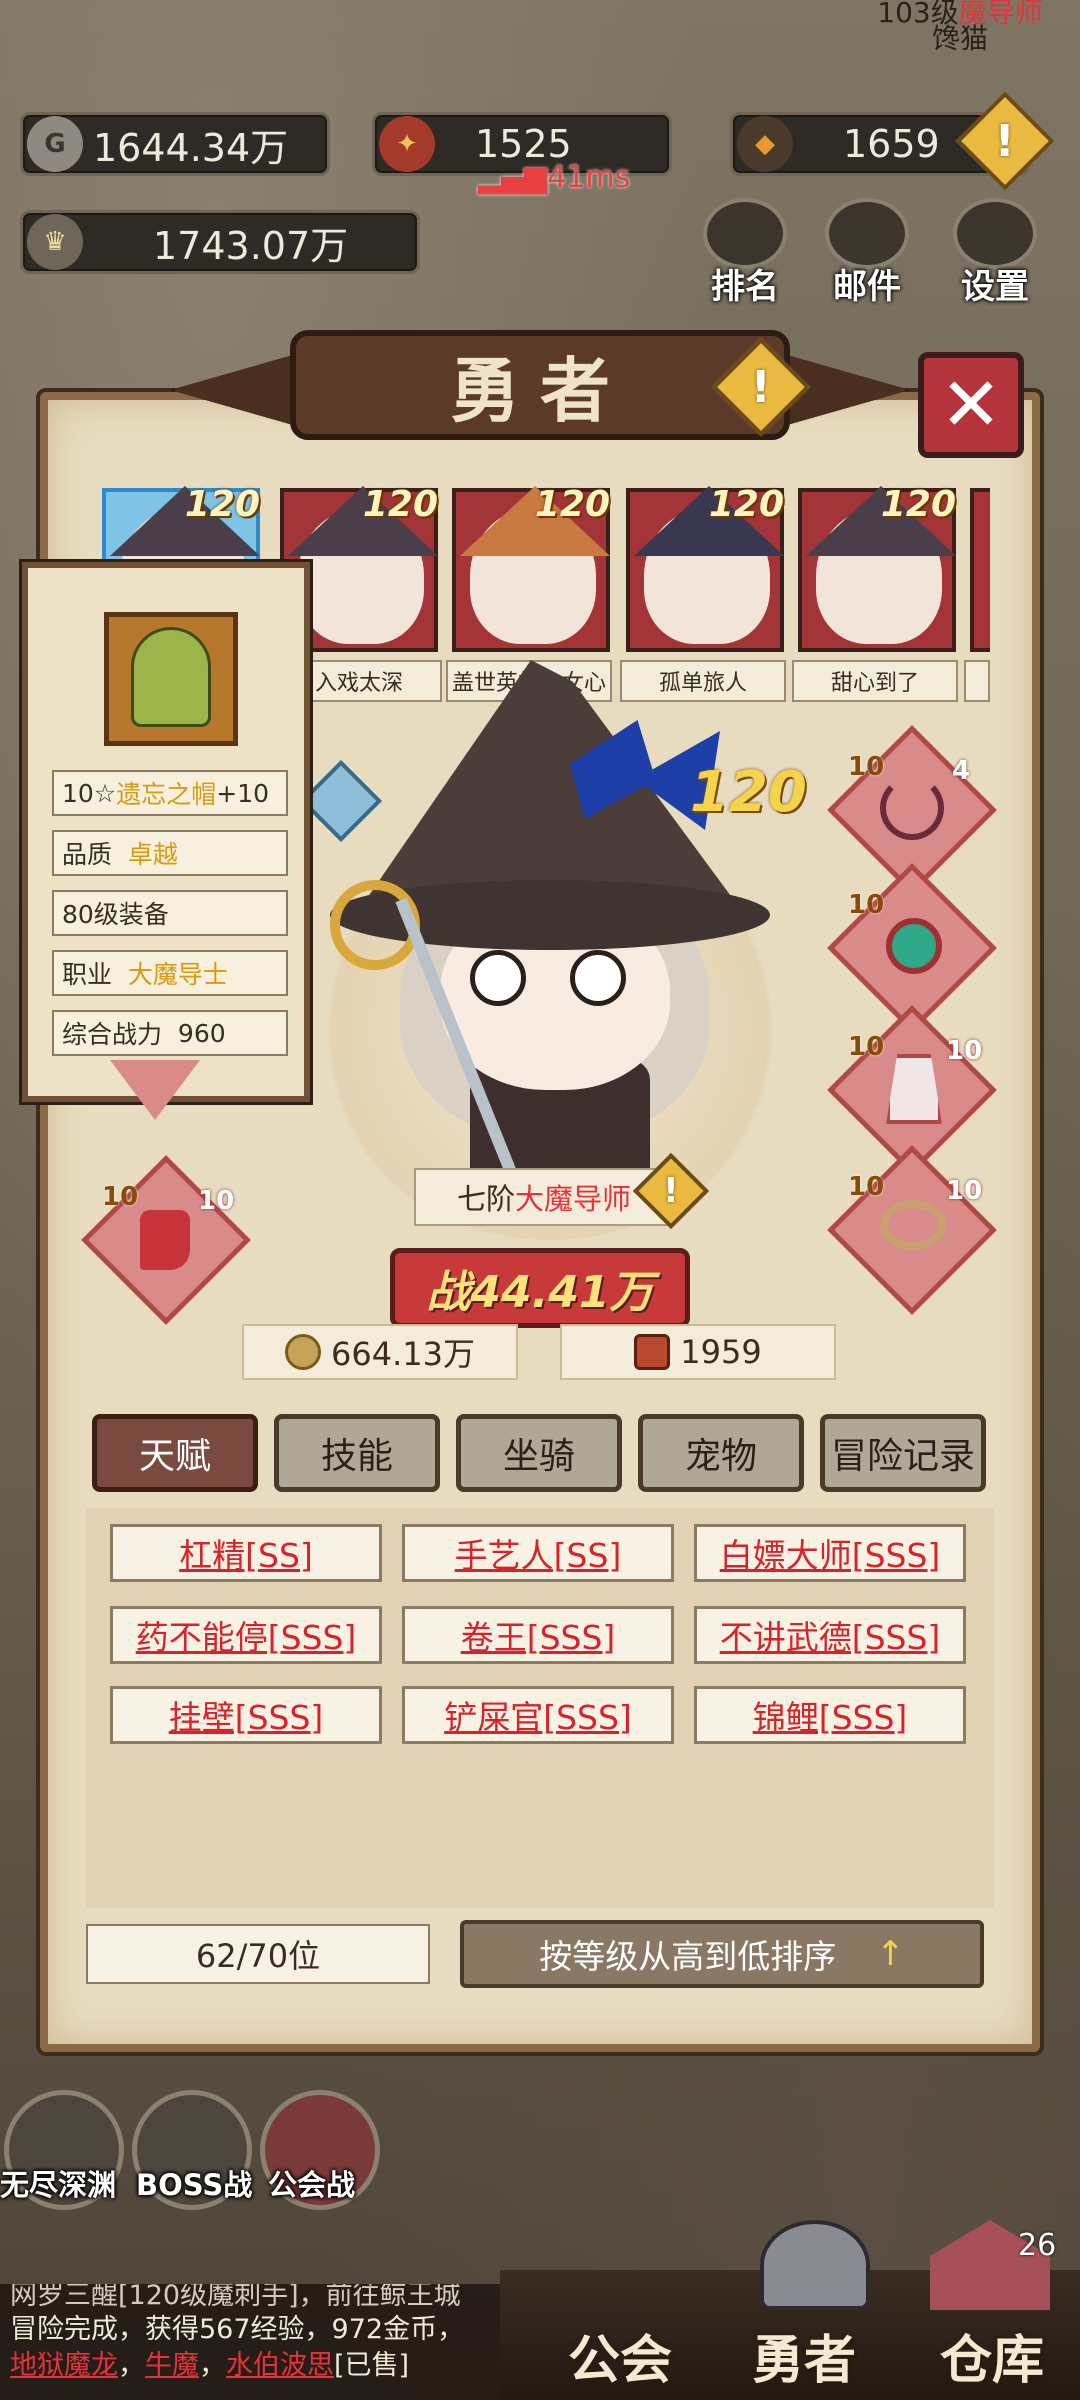 This screenshot has width=1080, height=2400. What do you see at coordinates (112, 1034) in the screenshot?
I see `power-label: 综合战力` at bounding box center [112, 1034].